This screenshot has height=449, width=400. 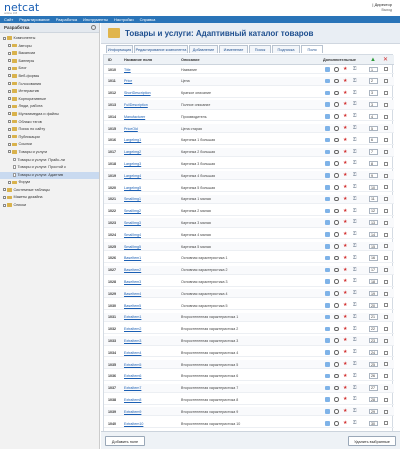 I want to click on order-input: 10, so click(x=373, y=187).